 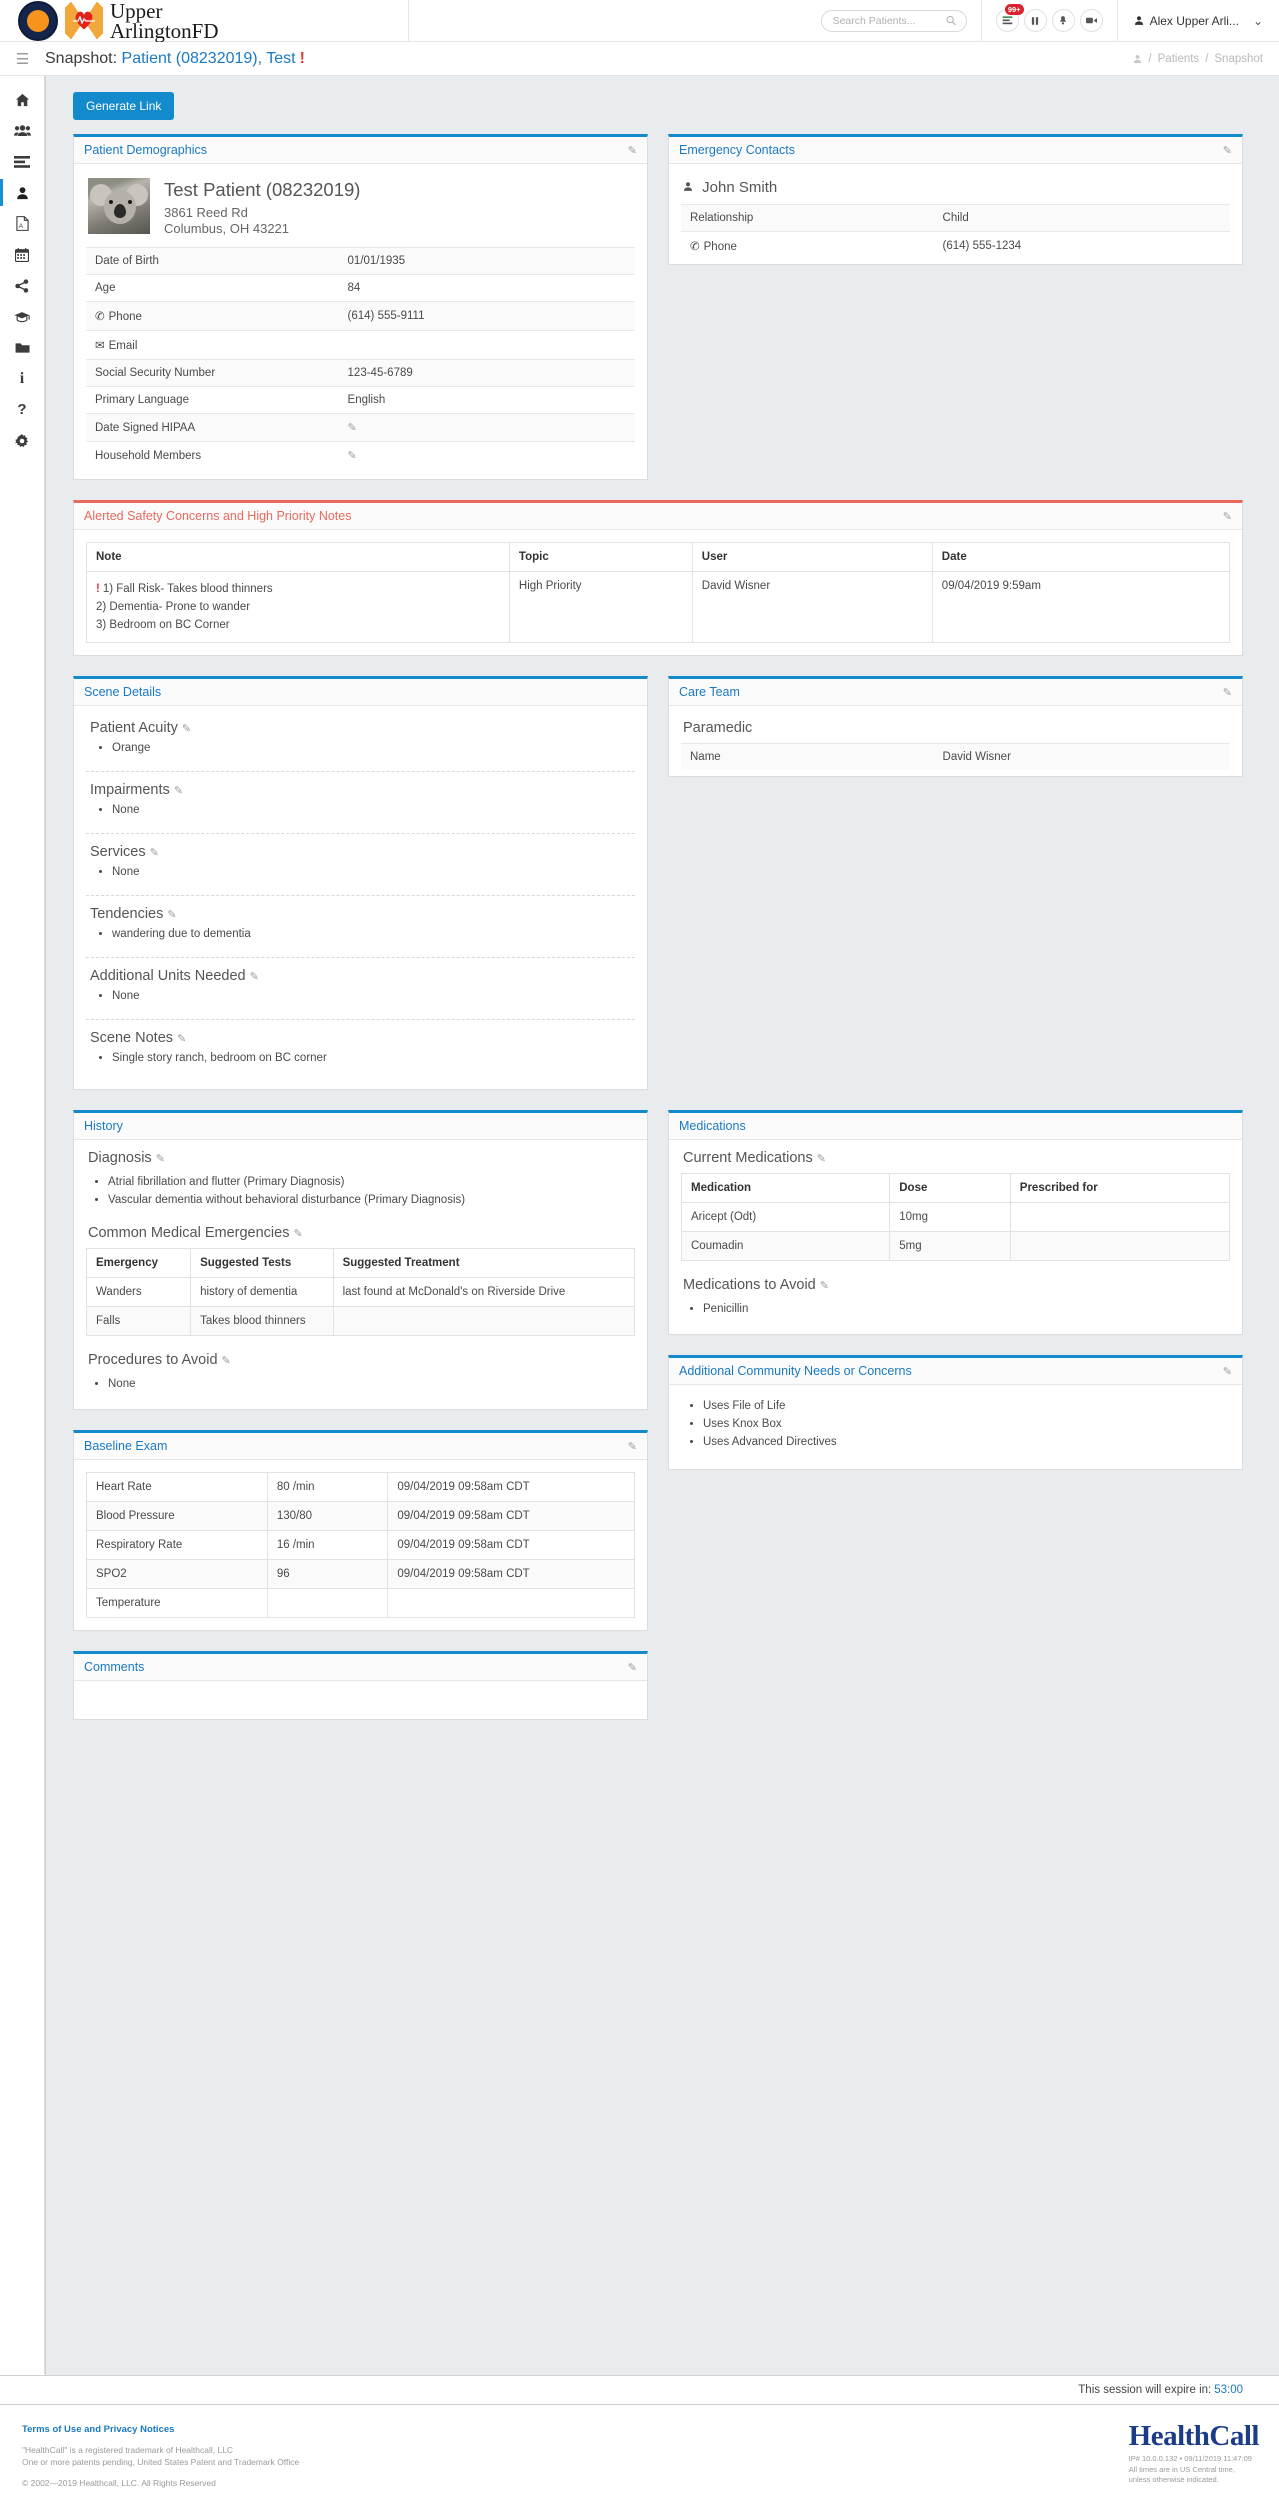 What do you see at coordinates (955, 218) in the screenshot?
I see `table-row: Relationship Child` at bounding box center [955, 218].